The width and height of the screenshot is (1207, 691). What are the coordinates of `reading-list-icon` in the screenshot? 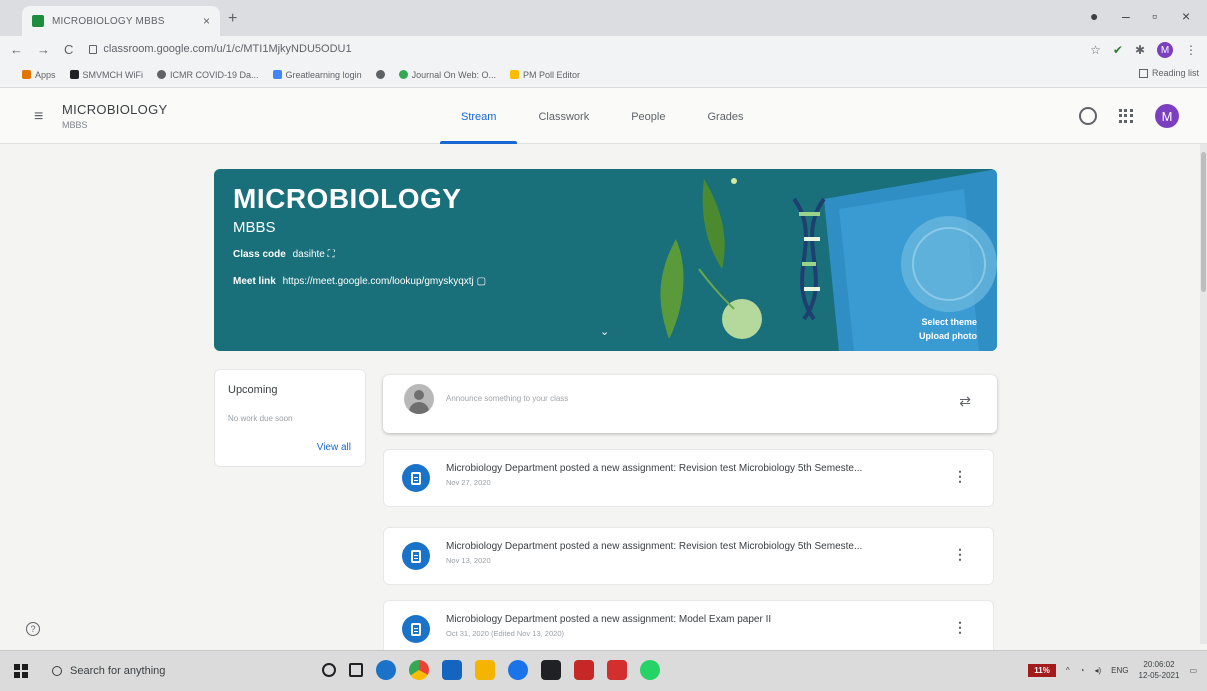 It's located at (1143, 73).